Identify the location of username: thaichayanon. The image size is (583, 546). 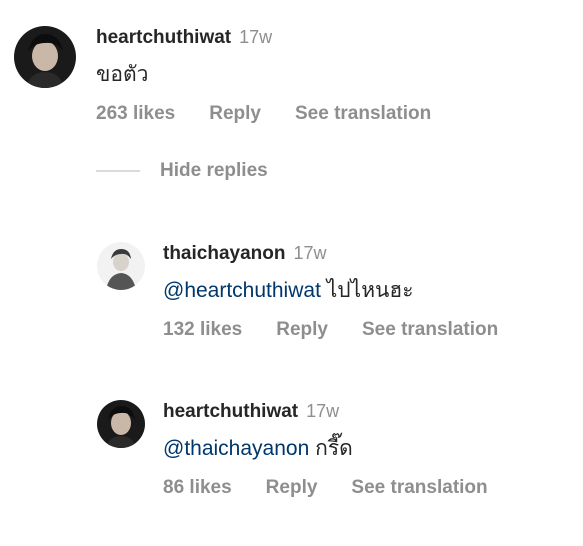
(224, 254).